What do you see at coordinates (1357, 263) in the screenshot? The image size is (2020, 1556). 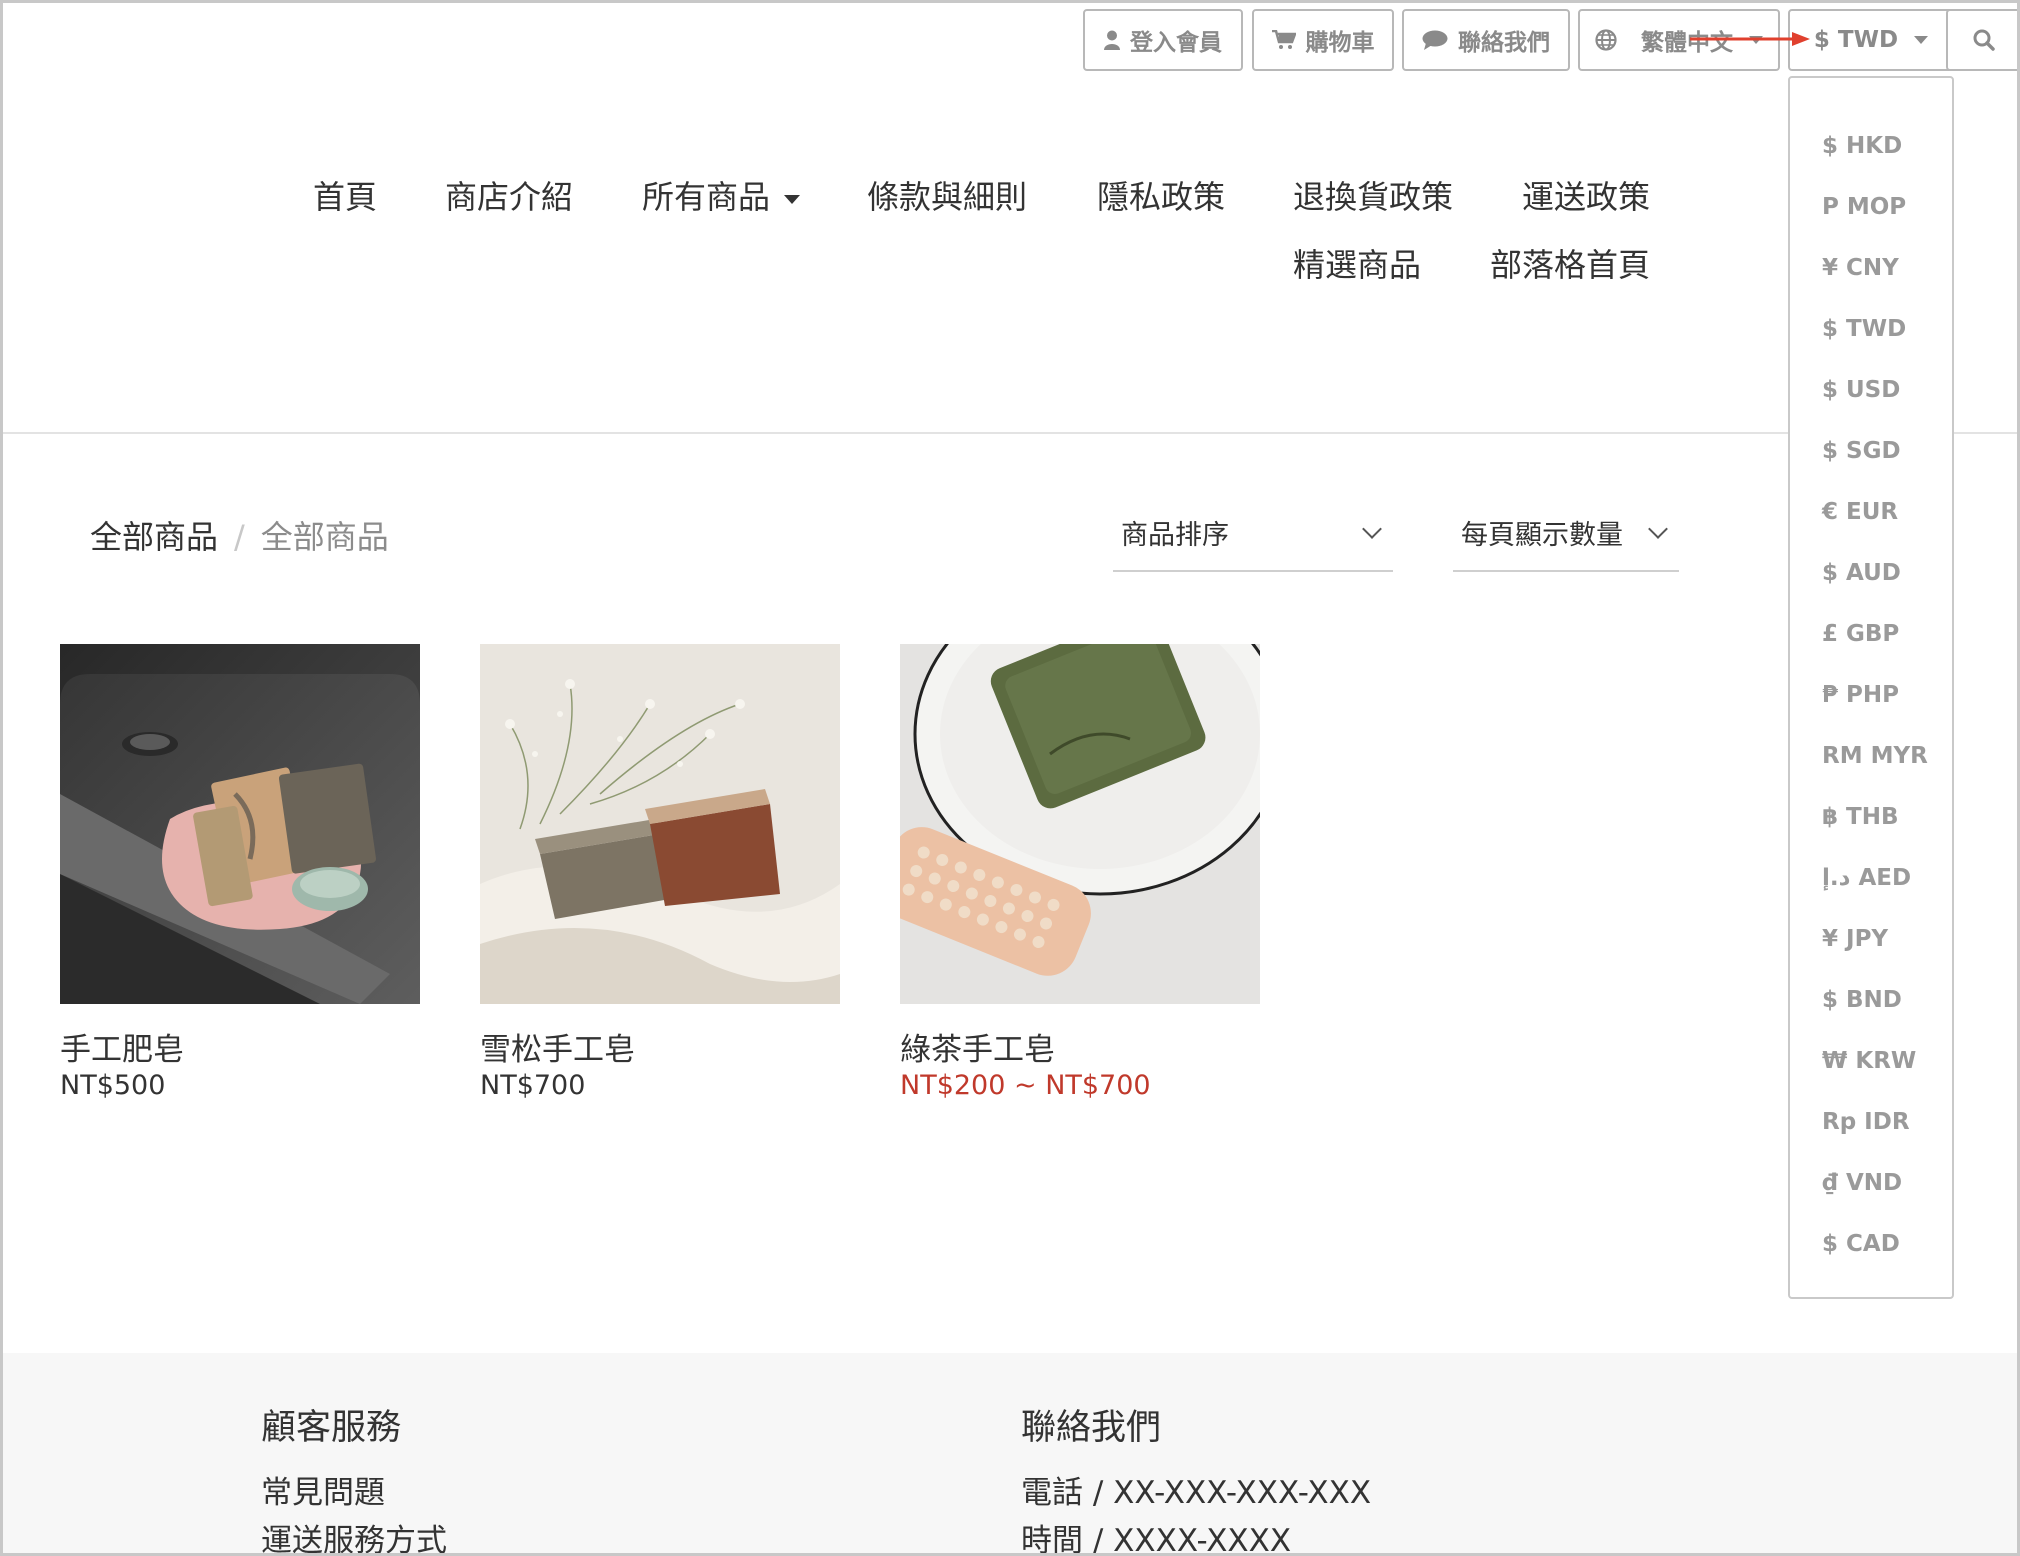 I see `nav-featured: 精選商品` at bounding box center [1357, 263].